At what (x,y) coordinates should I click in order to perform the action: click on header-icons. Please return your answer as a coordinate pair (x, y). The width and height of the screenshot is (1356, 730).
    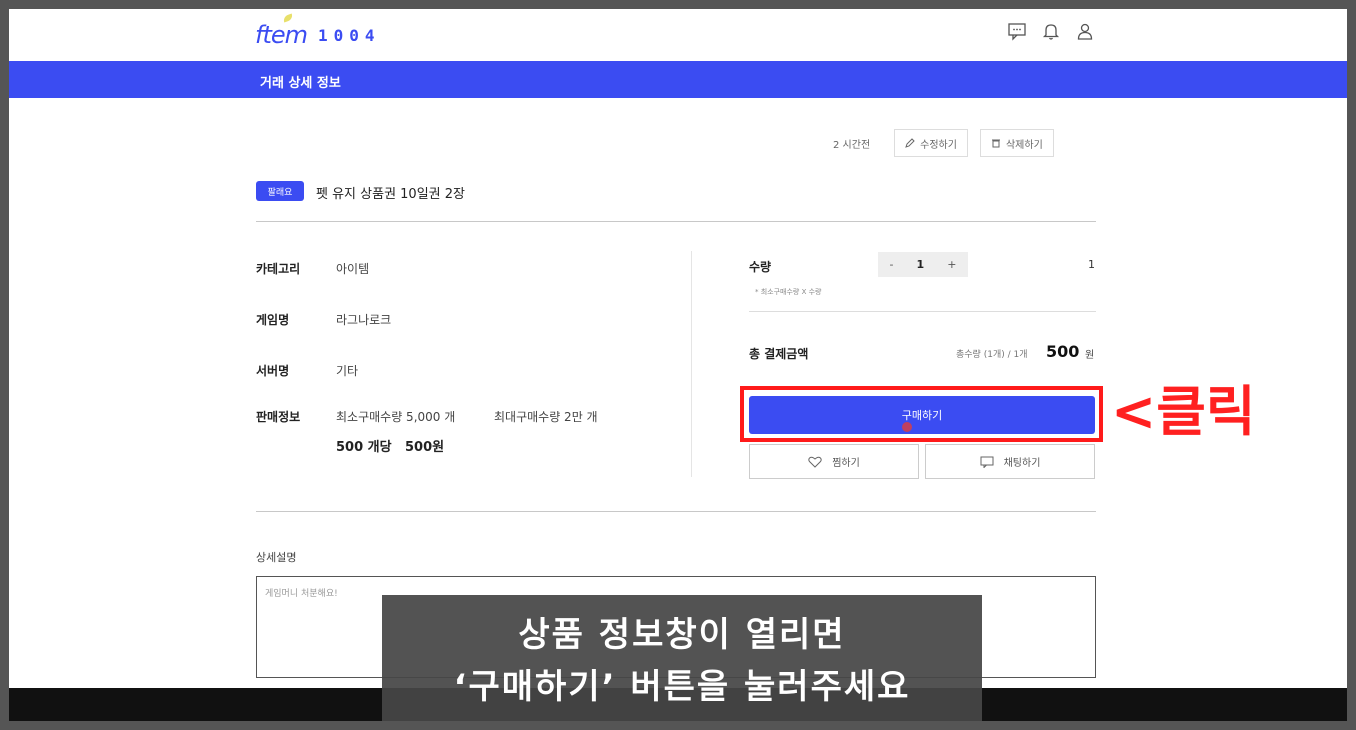
    Looking at the image, I should click on (1051, 31).